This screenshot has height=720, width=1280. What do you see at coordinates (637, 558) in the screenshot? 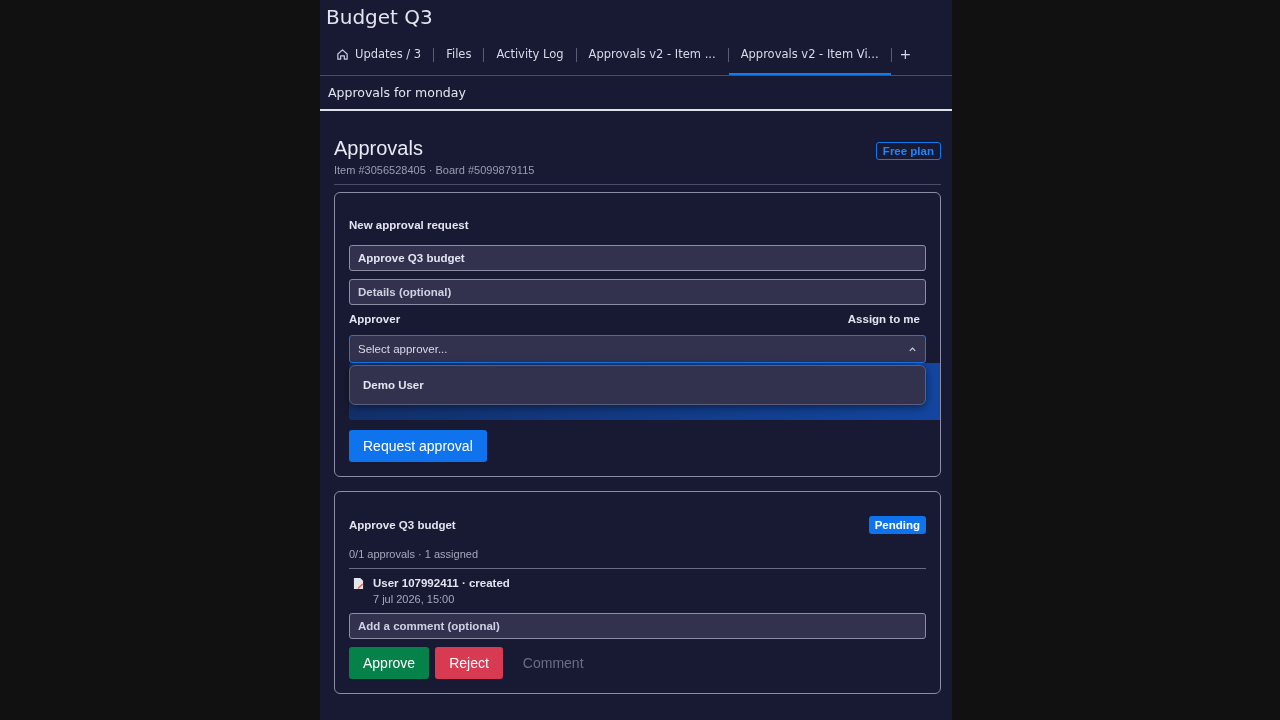
I see `approval-summary: 0/1 approvals · 1 assigned` at bounding box center [637, 558].